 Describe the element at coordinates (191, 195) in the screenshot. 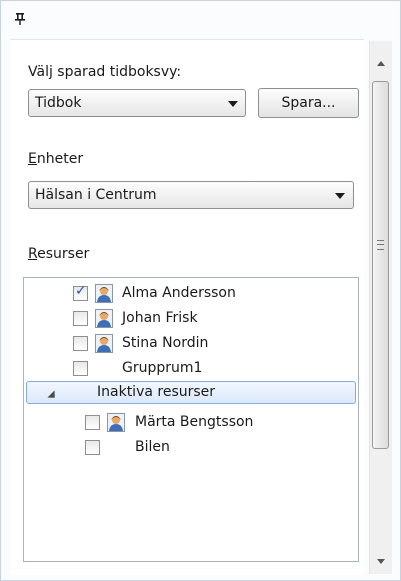

I see `units-select: Hälsan i Centrum` at that location.